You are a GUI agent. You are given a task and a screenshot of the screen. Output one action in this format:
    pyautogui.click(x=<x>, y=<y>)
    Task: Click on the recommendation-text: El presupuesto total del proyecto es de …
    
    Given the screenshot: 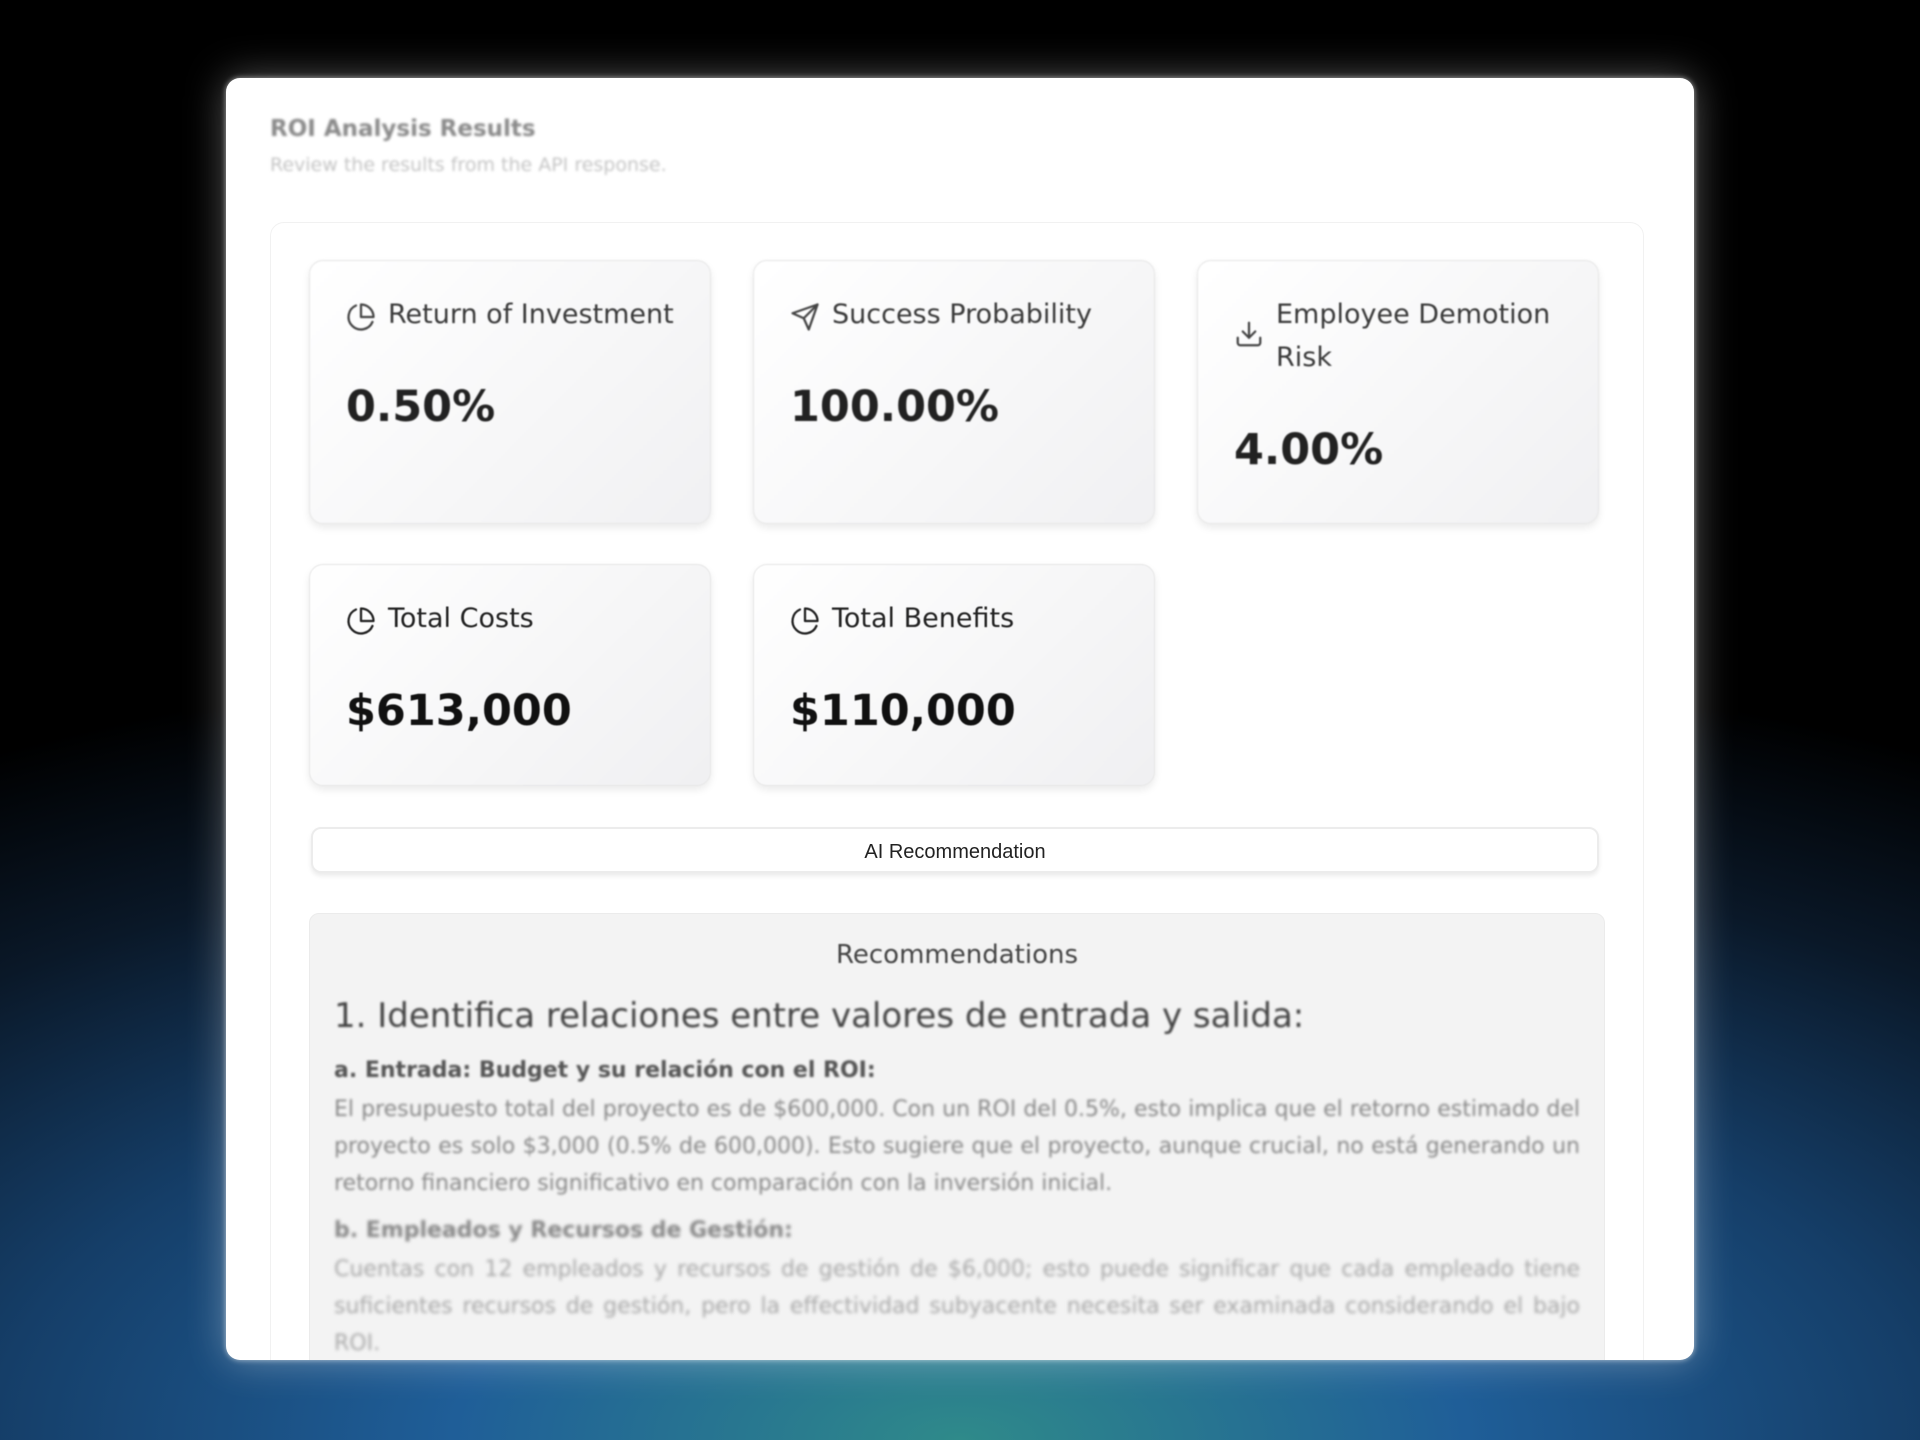 What is the action you would take?
    pyautogui.click(x=957, y=1146)
    